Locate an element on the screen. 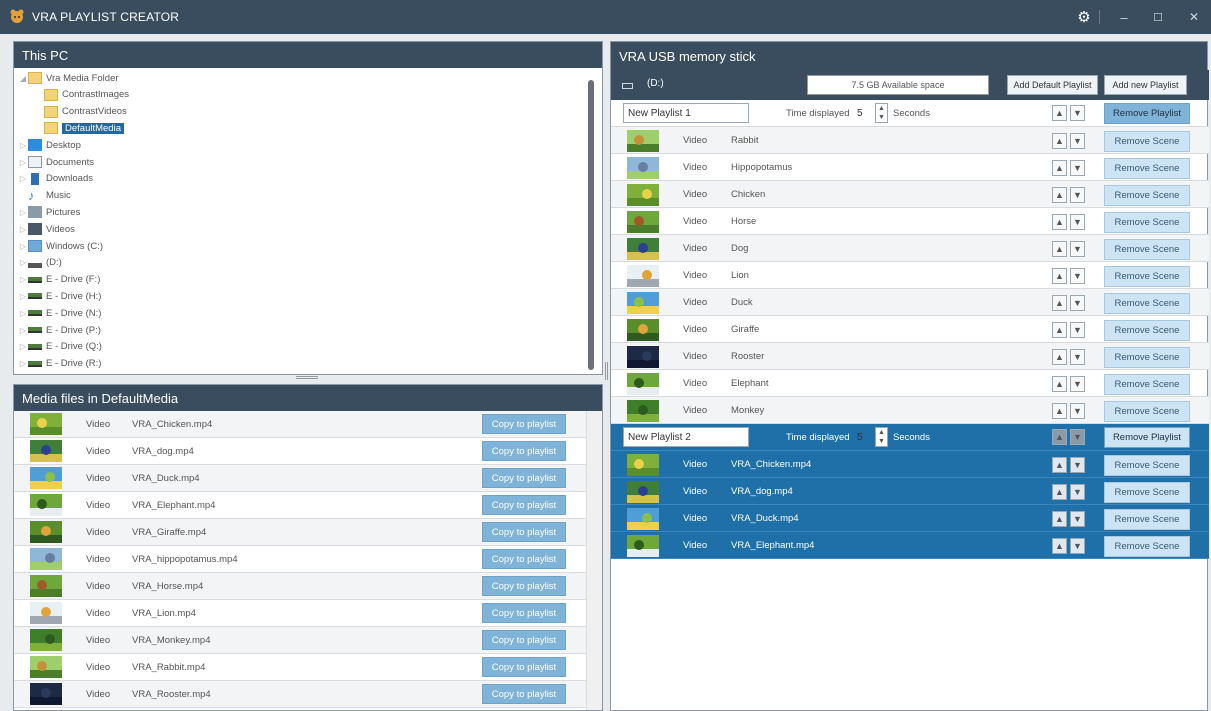 This screenshot has width=1211, height=711. playlist-name-input: New Playlist 2 is located at coordinates (686, 437).